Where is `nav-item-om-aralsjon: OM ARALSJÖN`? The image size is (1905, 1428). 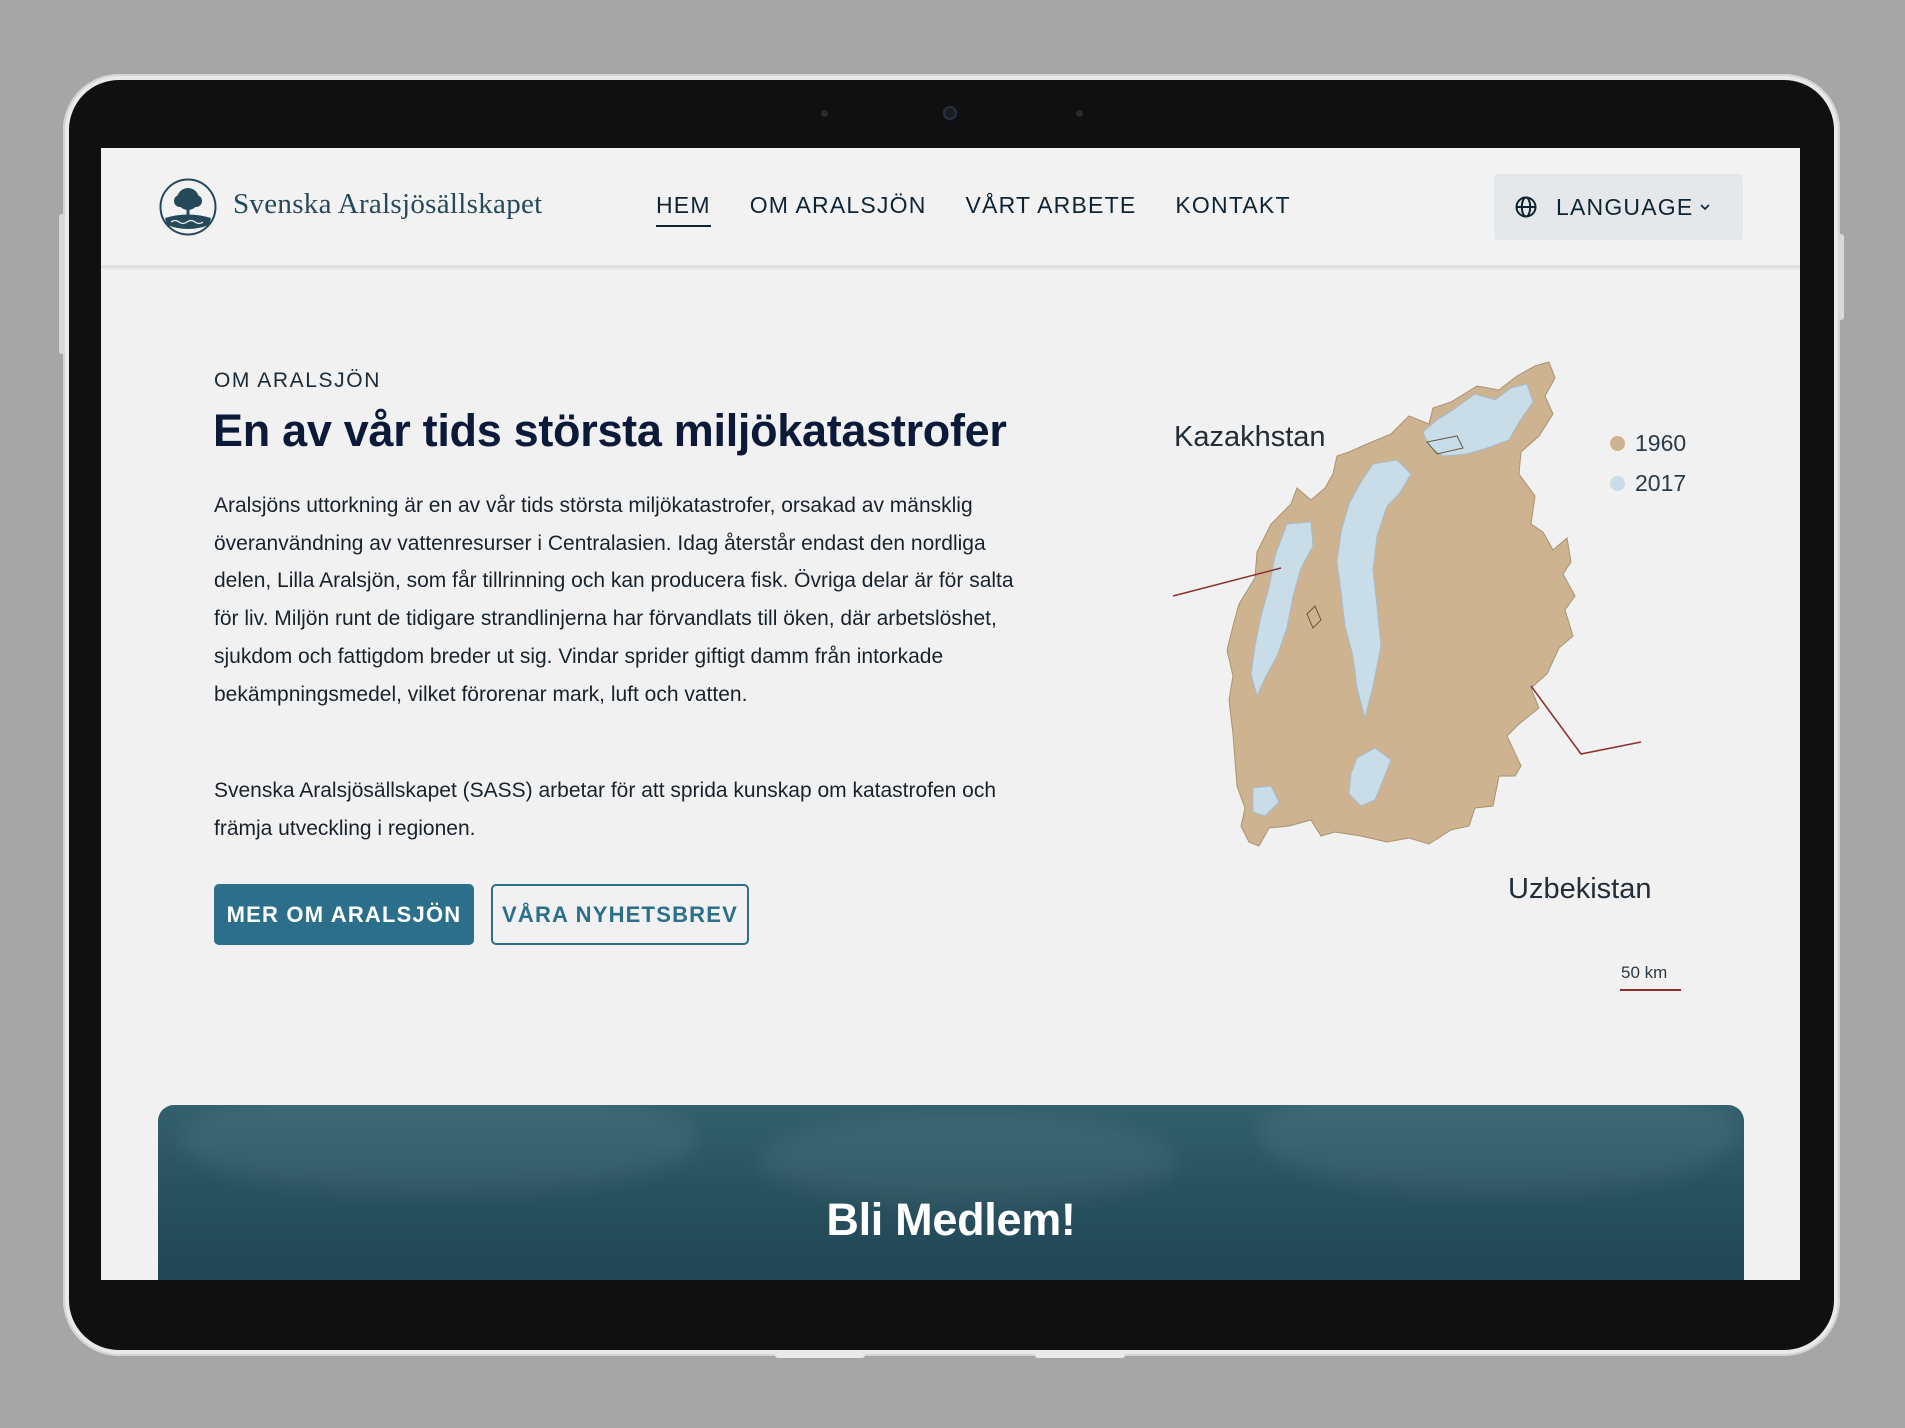
nav-item-om-aralsjon: OM ARALSJÖN is located at coordinates (838, 209).